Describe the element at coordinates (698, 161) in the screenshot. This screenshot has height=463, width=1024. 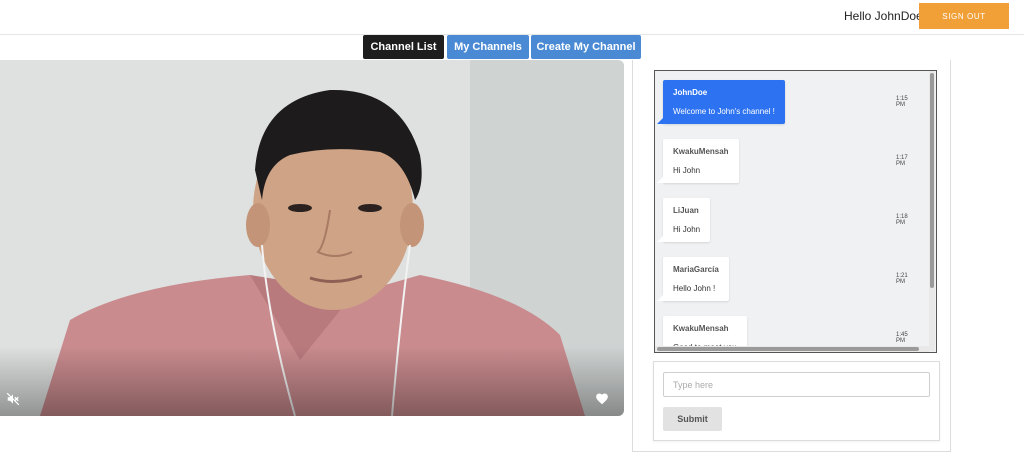
I see `message-bubble: KwakuMensah Hi John` at that location.